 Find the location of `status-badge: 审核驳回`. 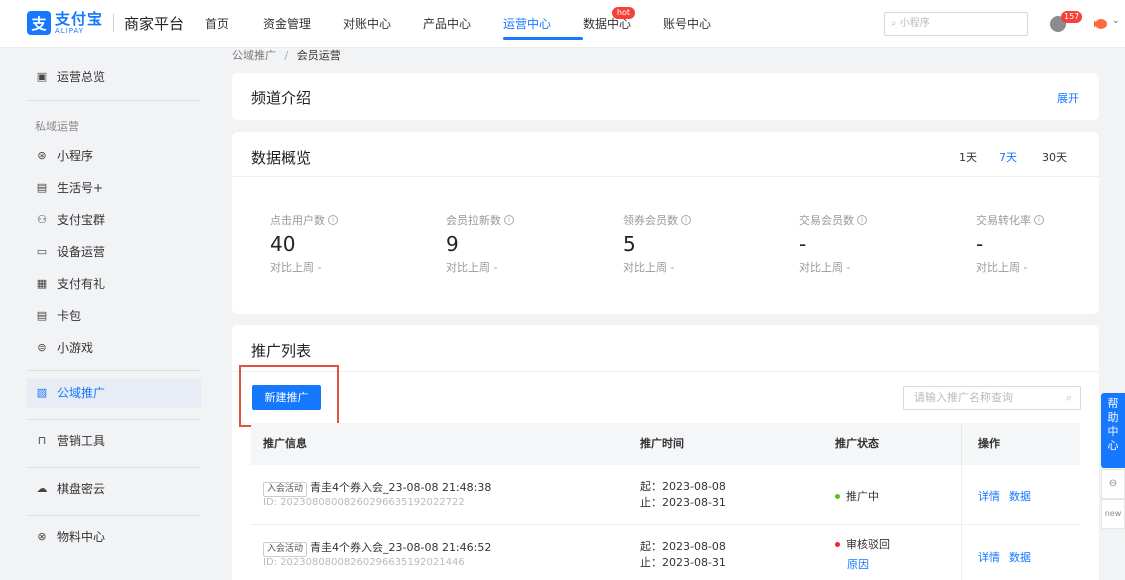

status-badge: 审核驳回 is located at coordinates (862, 544).